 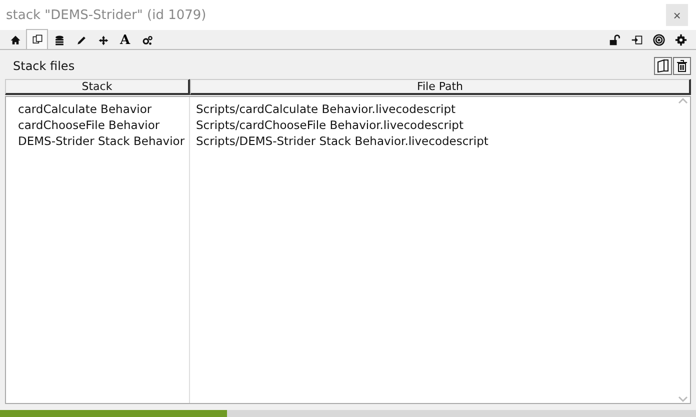 I want to click on table-cell-text: Scripts/cardCalculate Behavior.livecodescript, so click(x=326, y=109).